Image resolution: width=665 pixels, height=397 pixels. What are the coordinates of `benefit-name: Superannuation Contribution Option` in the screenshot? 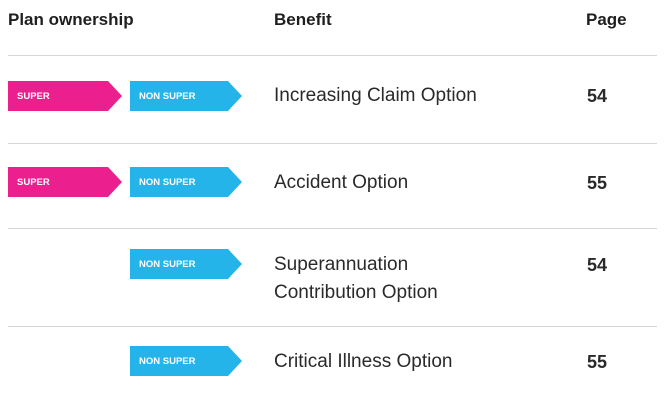 It's located at (414, 279).